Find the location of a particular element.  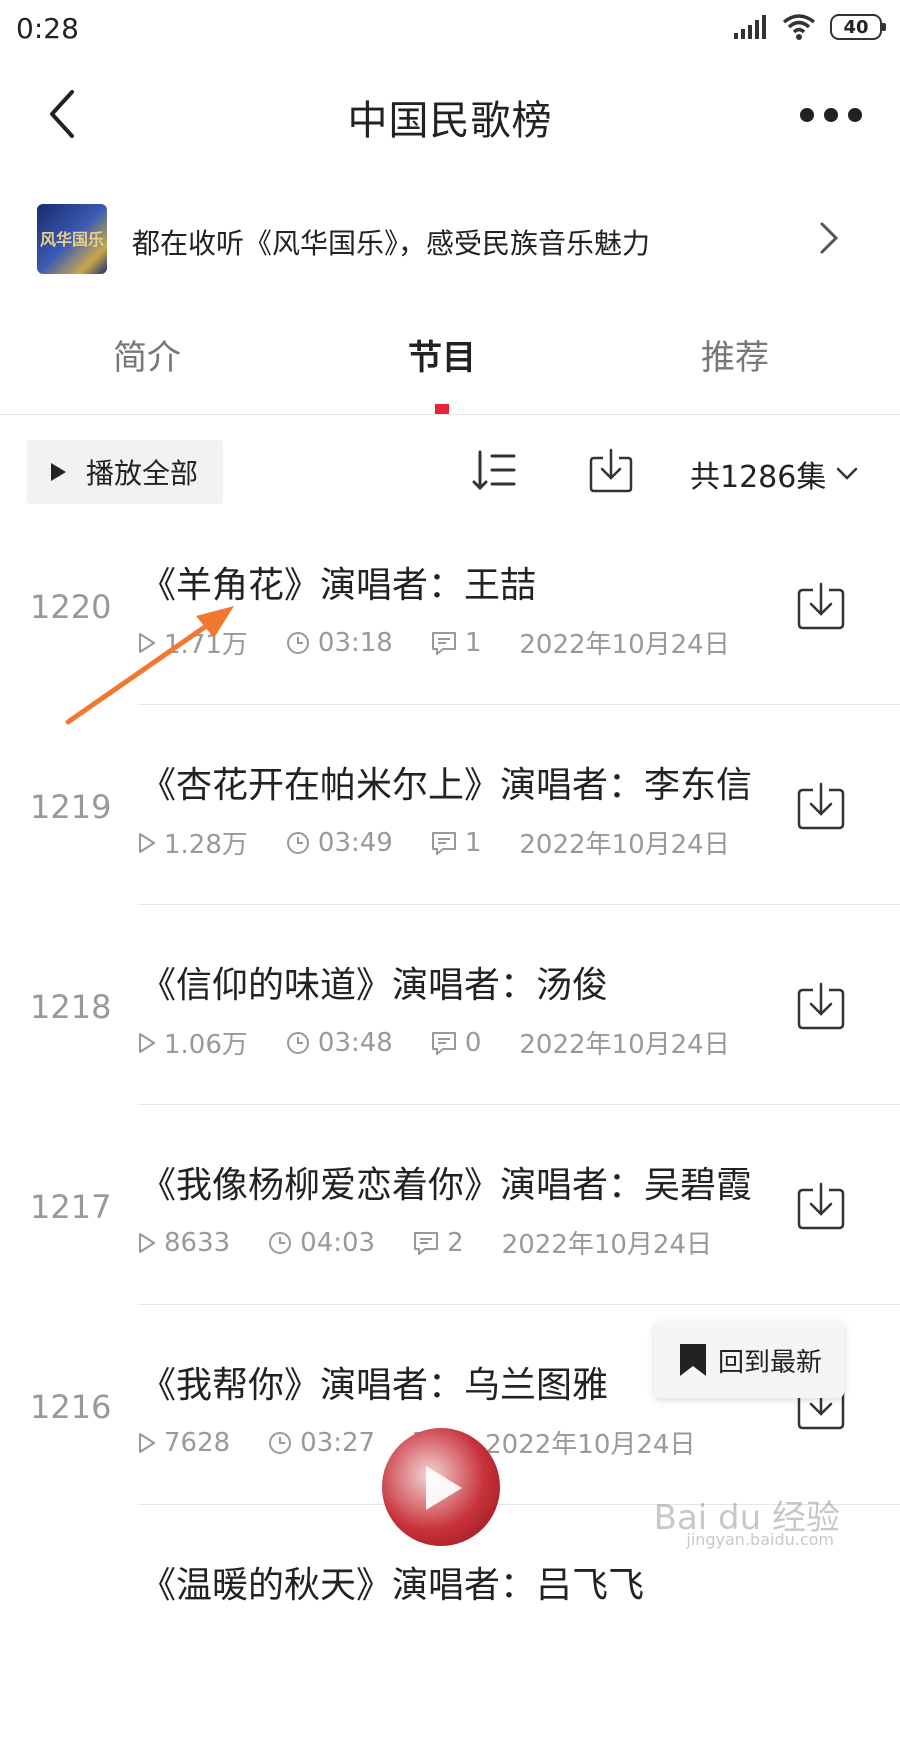

play-all-button: 播放全部 is located at coordinates (125, 472).